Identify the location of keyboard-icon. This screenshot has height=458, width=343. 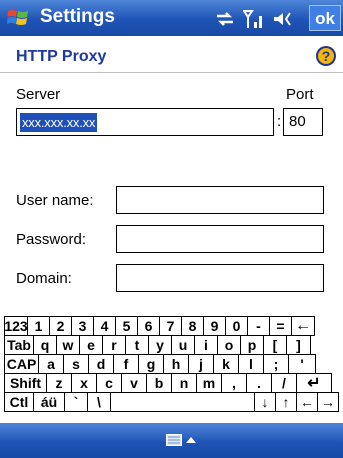
(174, 440).